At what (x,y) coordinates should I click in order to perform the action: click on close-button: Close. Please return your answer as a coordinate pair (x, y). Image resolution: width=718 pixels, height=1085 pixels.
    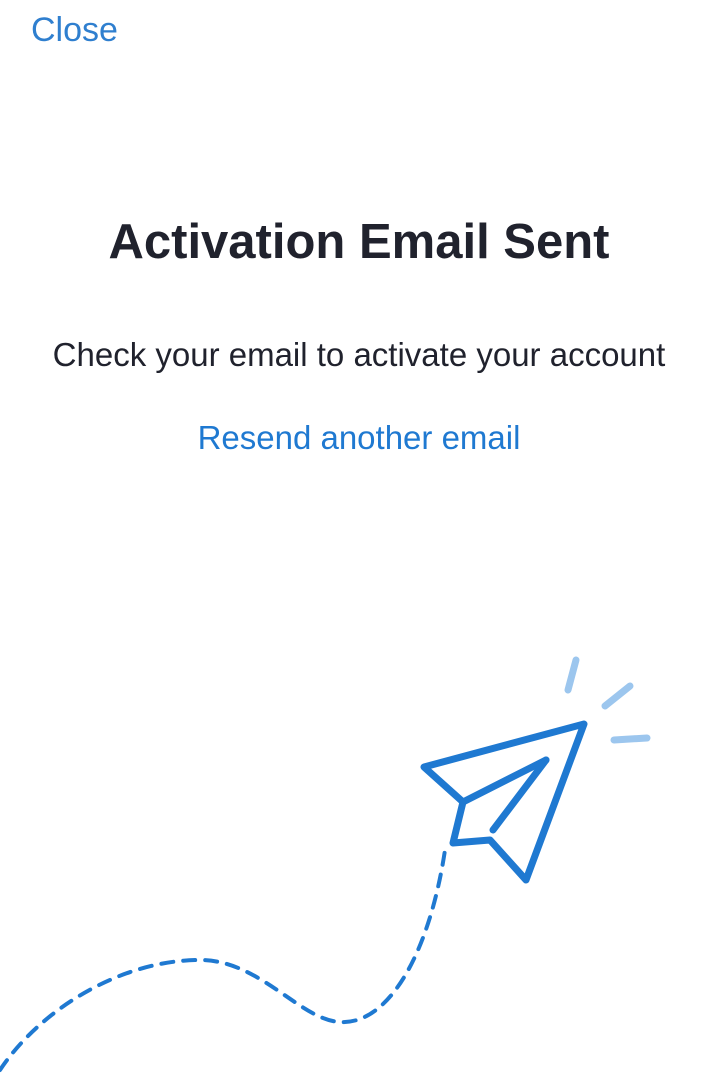
    Looking at the image, I should click on (74, 30).